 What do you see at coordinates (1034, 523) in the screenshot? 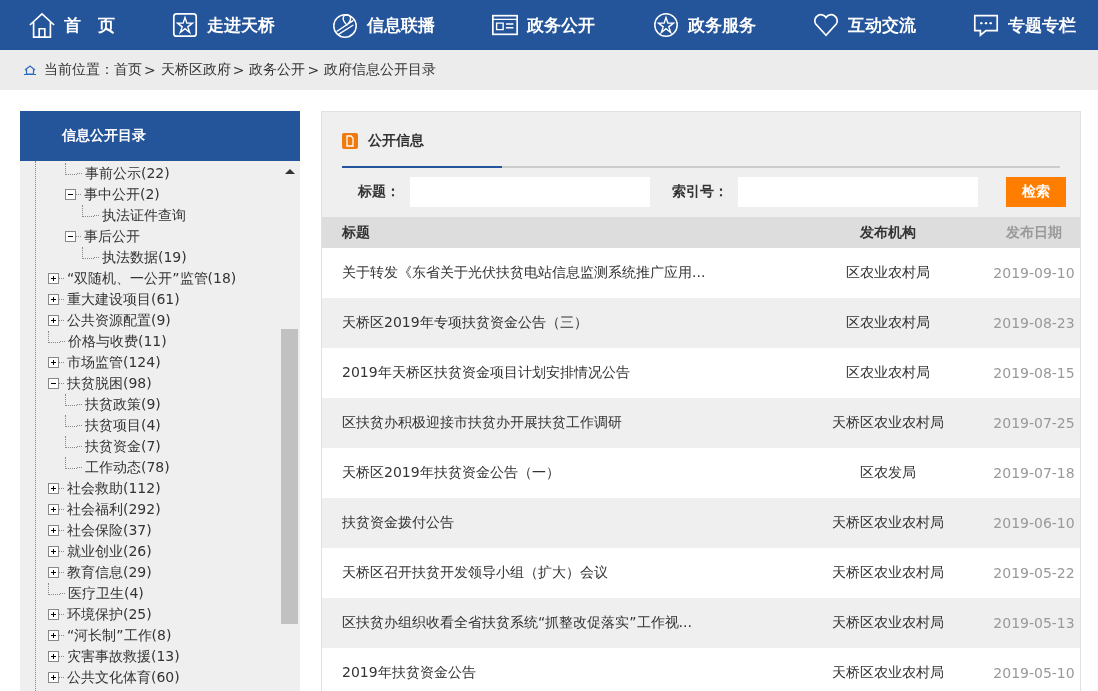
I see `table-cell-text: 2019-06-10` at bounding box center [1034, 523].